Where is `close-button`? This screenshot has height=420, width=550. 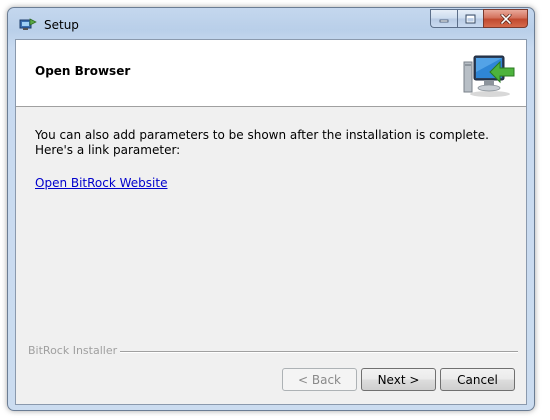
close-button is located at coordinates (505, 18).